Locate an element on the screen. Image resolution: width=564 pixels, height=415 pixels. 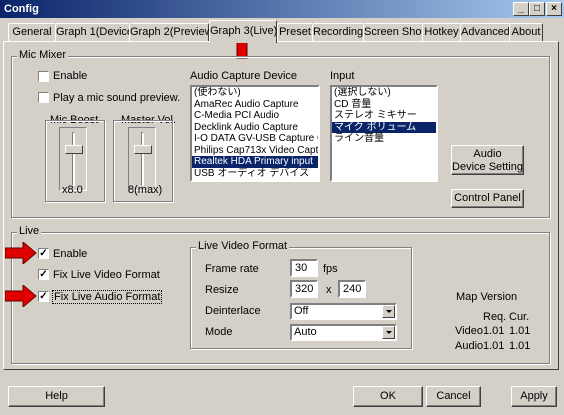
audio-device-setting-button: Audio Device Setting is located at coordinates (487, 160).